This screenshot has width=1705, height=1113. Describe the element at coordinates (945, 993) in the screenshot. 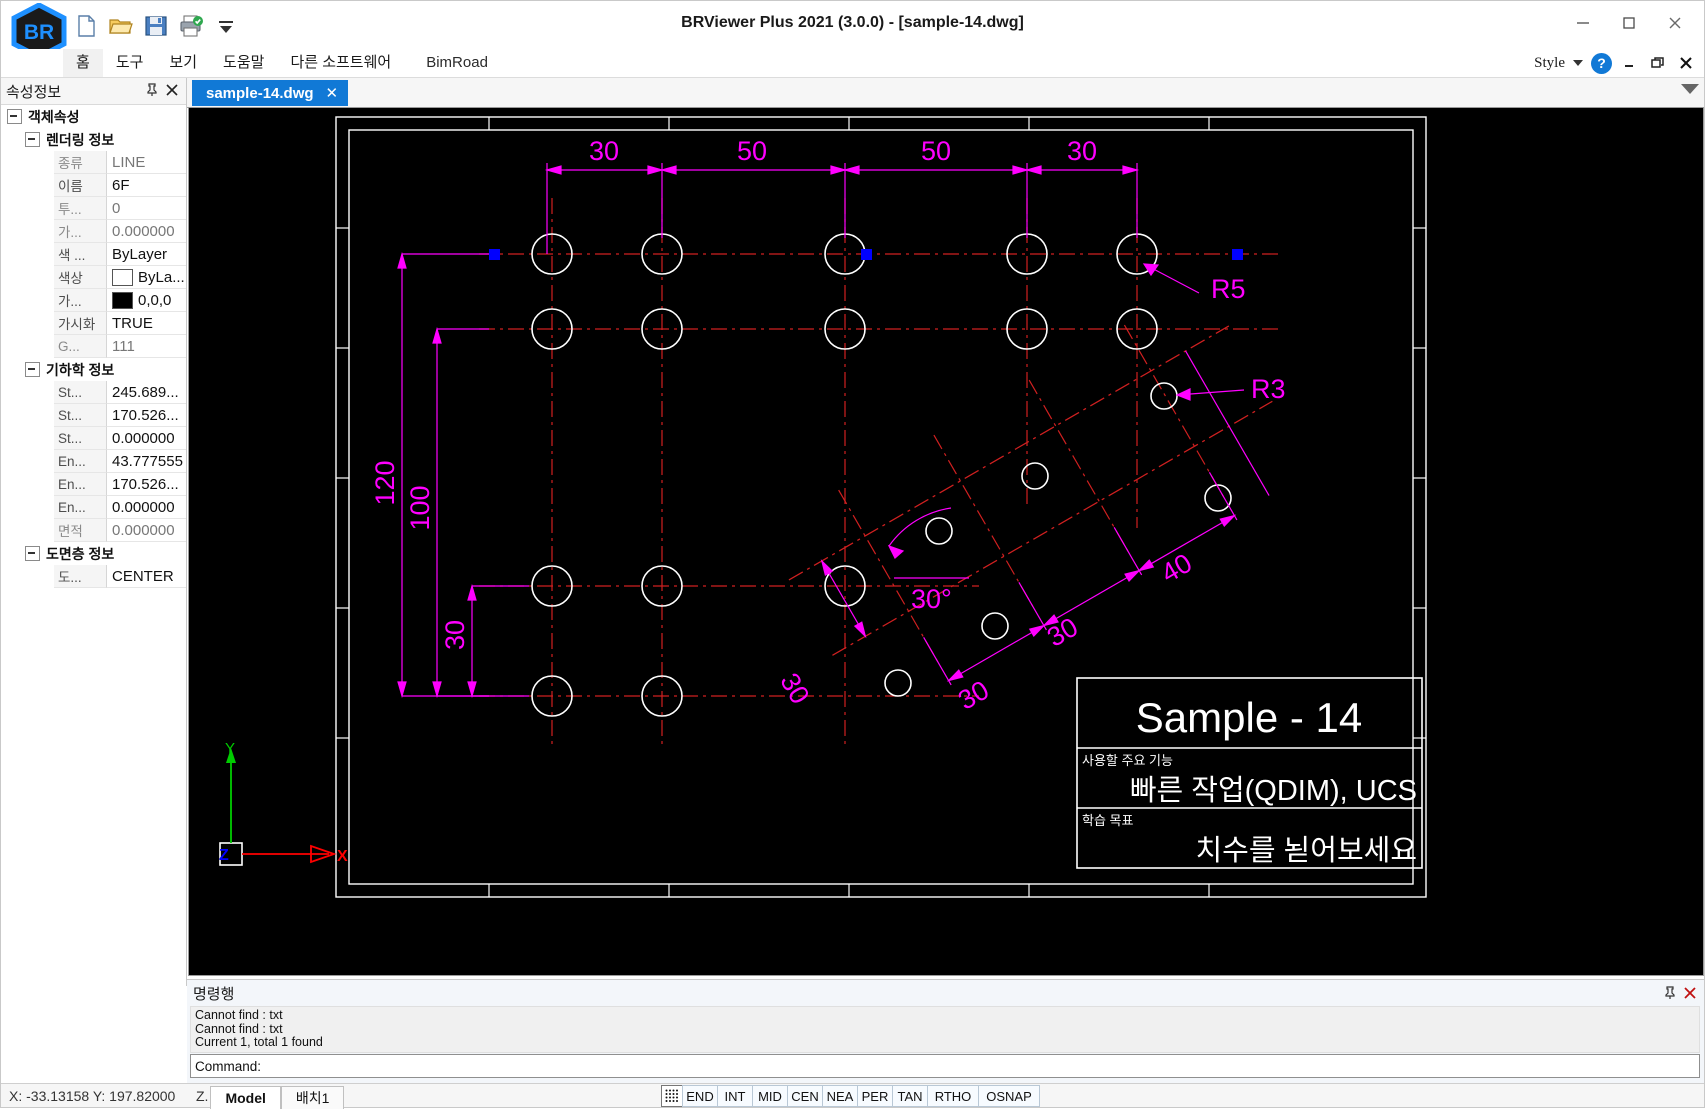

I see `command-panel-header: 명령행` at that location.